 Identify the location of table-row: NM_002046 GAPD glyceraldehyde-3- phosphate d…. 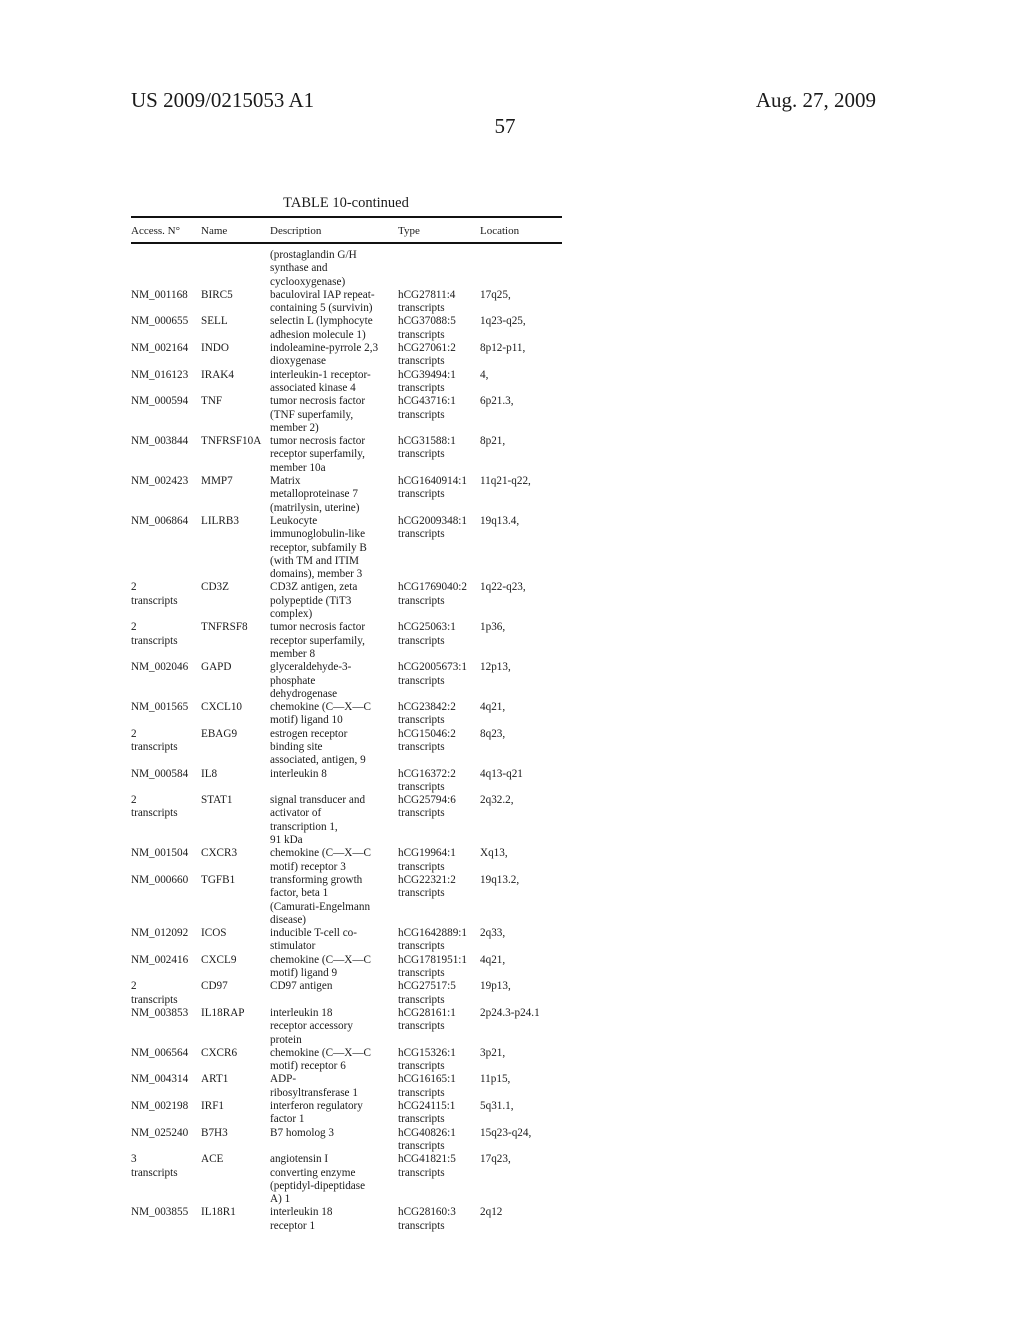
(346, 681).